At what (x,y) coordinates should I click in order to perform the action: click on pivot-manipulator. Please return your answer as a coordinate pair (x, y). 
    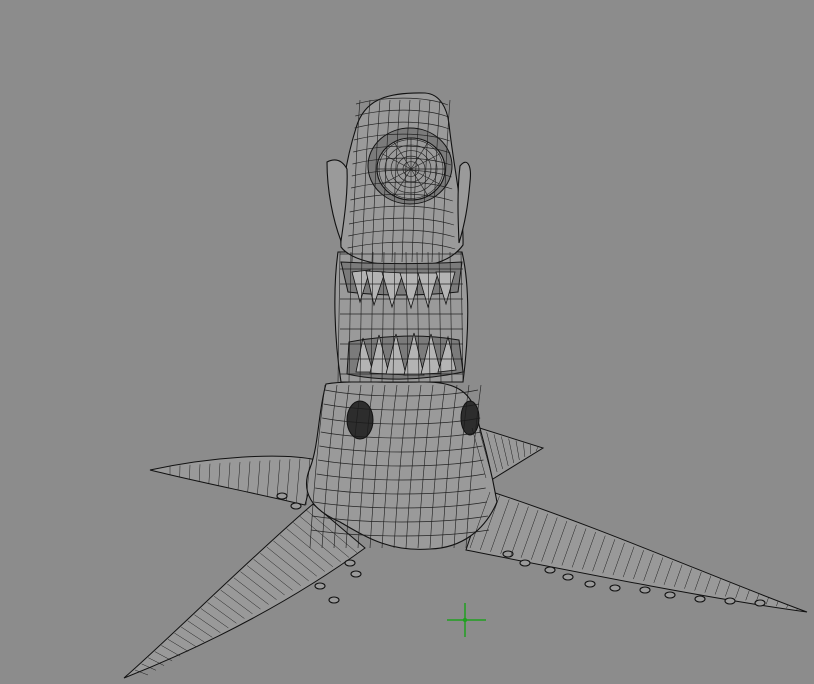
    Looking at the image, I should click on (466, 620).